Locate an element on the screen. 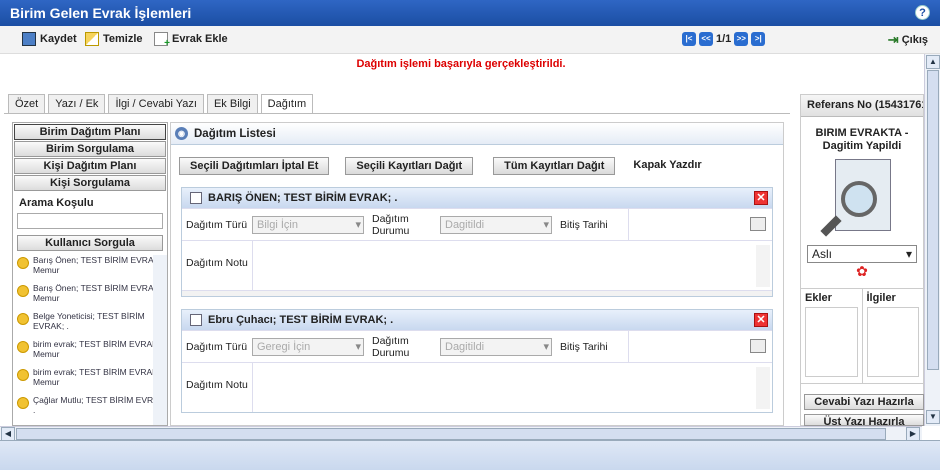 The height and width of the screenshot is (470, 940). search-input is located at coordinates (90, 221).